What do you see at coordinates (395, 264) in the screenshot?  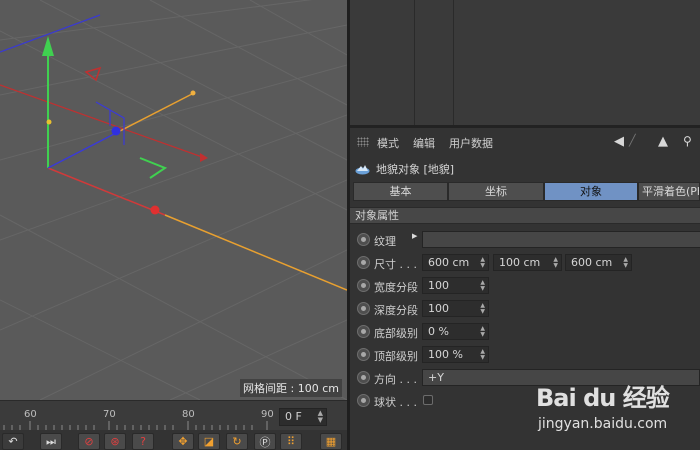 I see `size-label: 尺寸 . . .` at bounding box center [395, 264].